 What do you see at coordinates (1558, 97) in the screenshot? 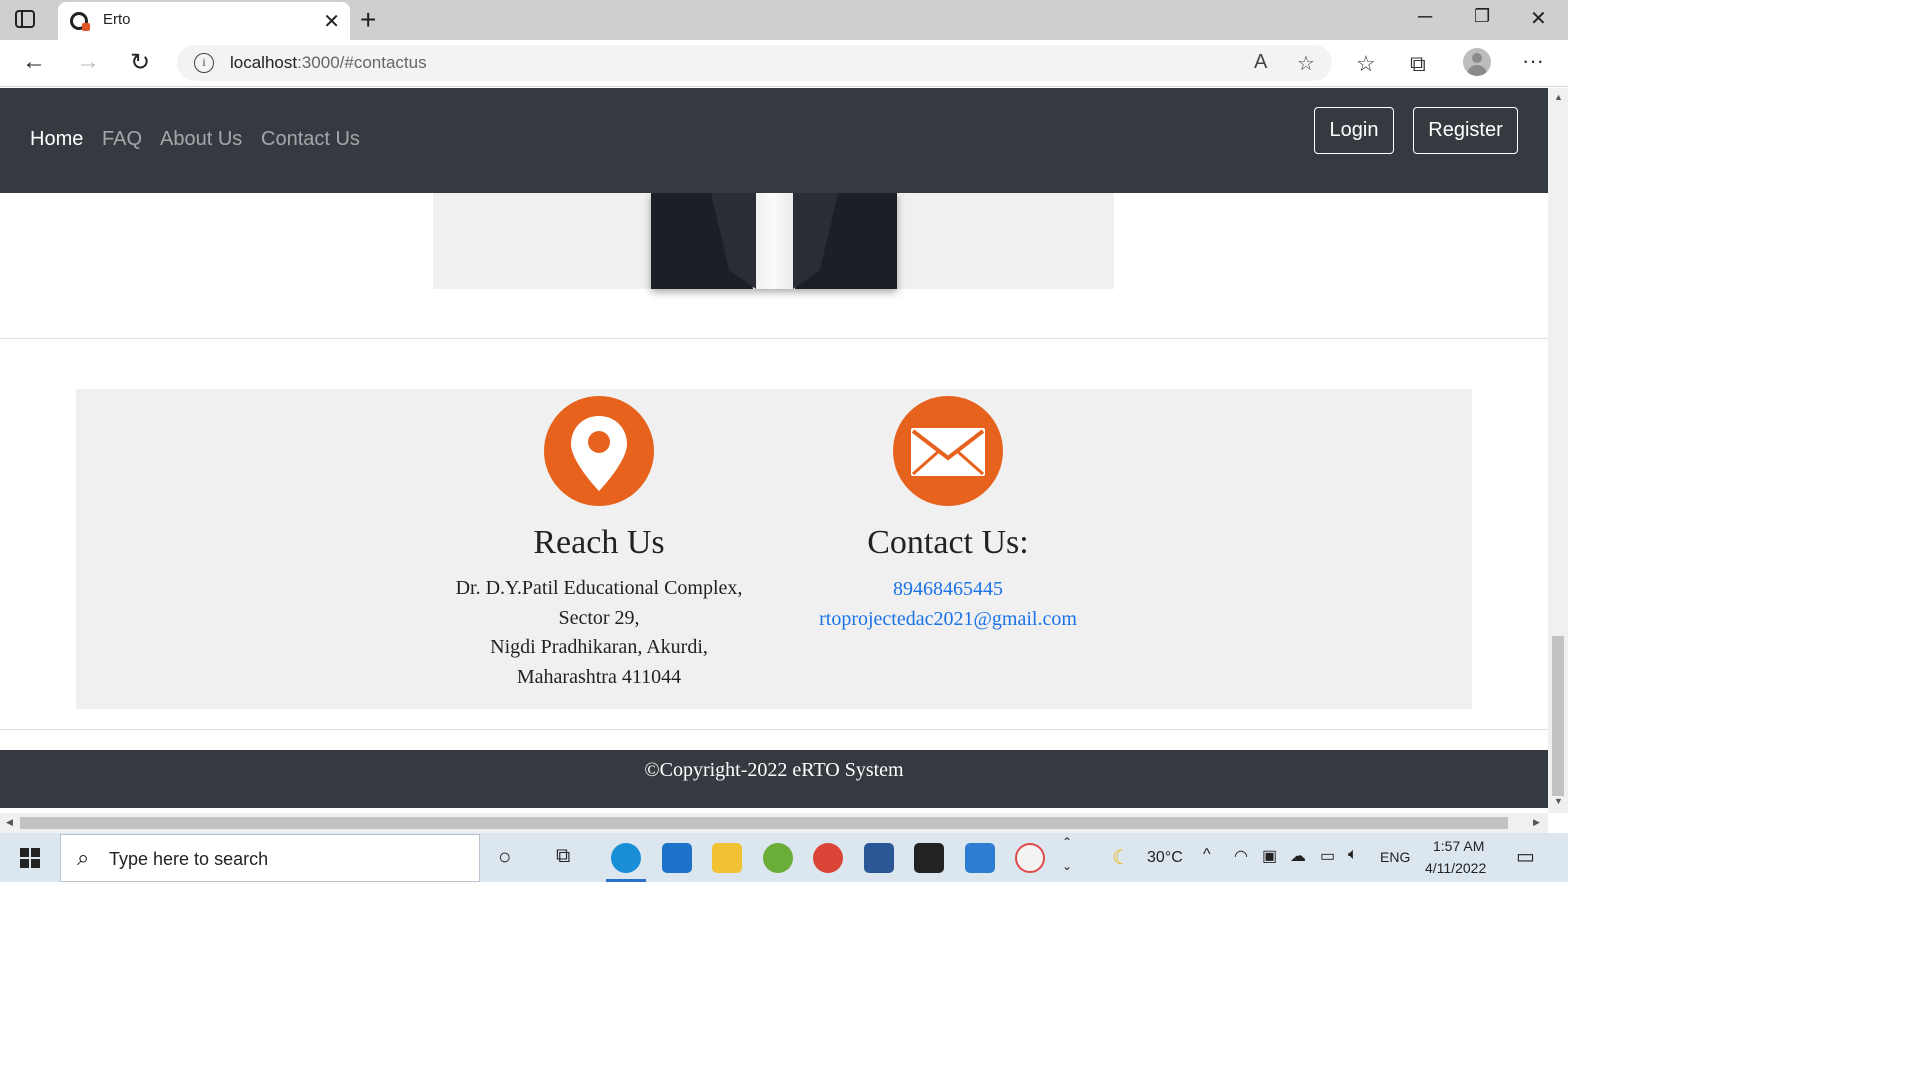
I see `scroll-up-arrow-icon: ▲` at bounding box center [1558, 97].